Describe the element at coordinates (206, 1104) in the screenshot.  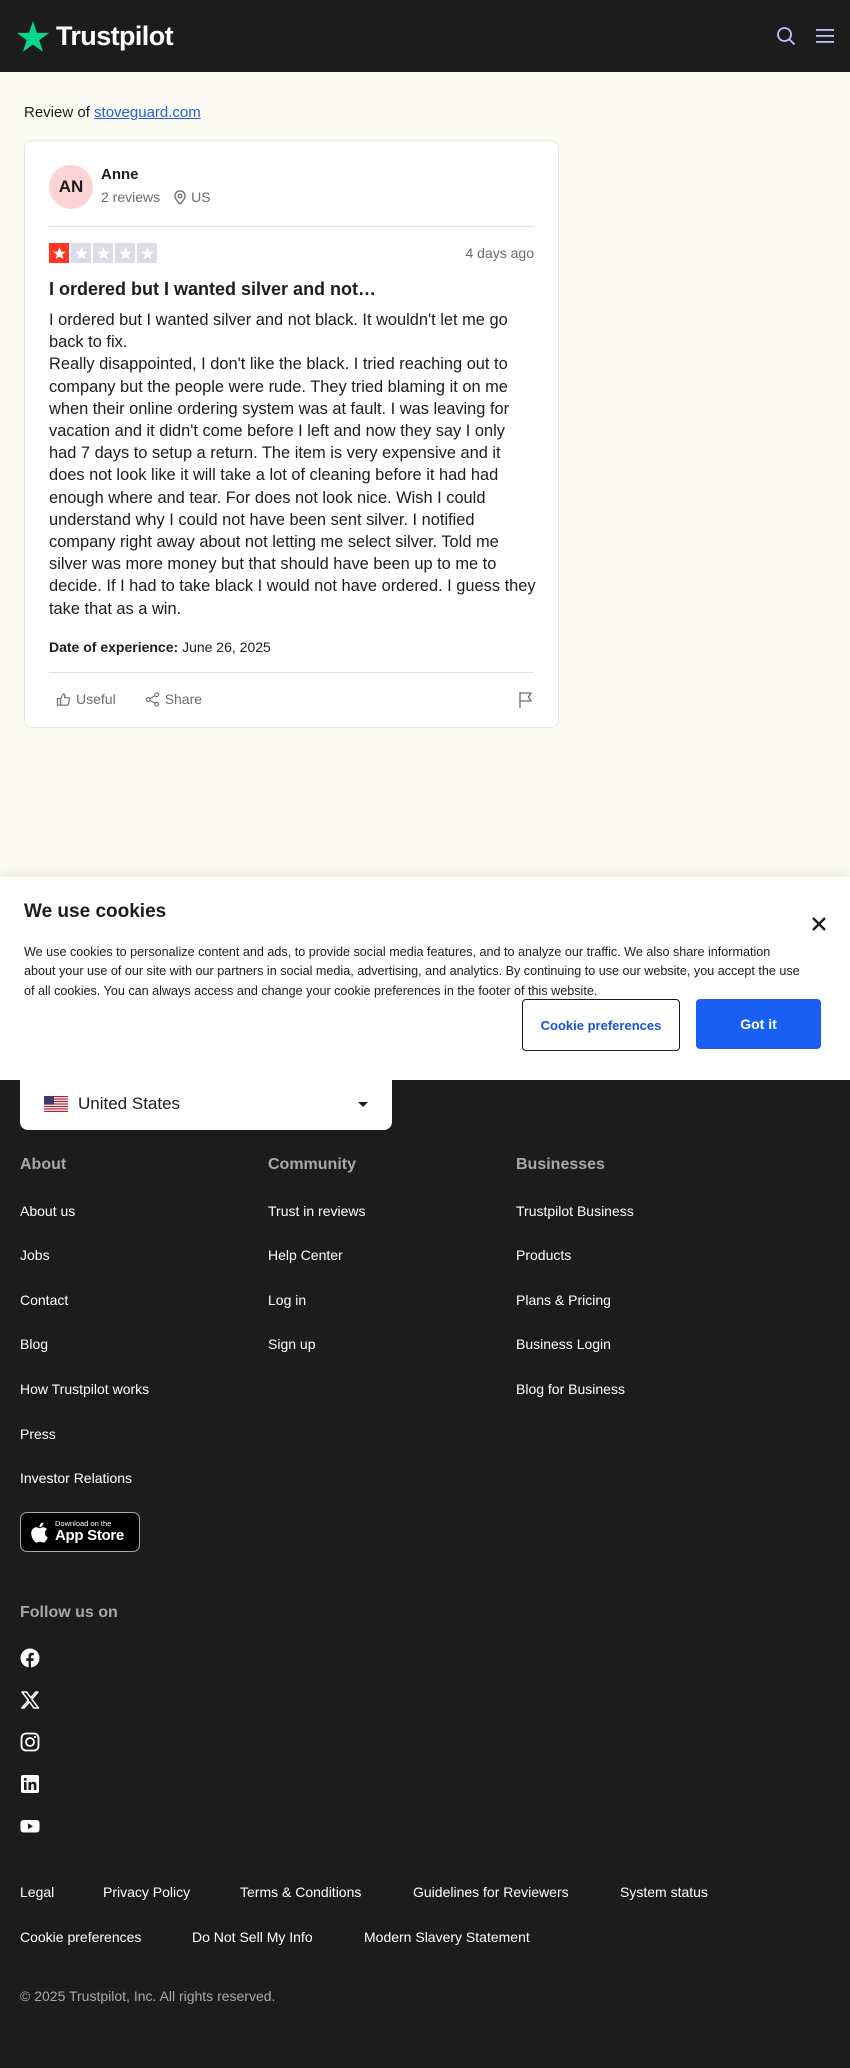
I see `country-selector: United States` at that location.